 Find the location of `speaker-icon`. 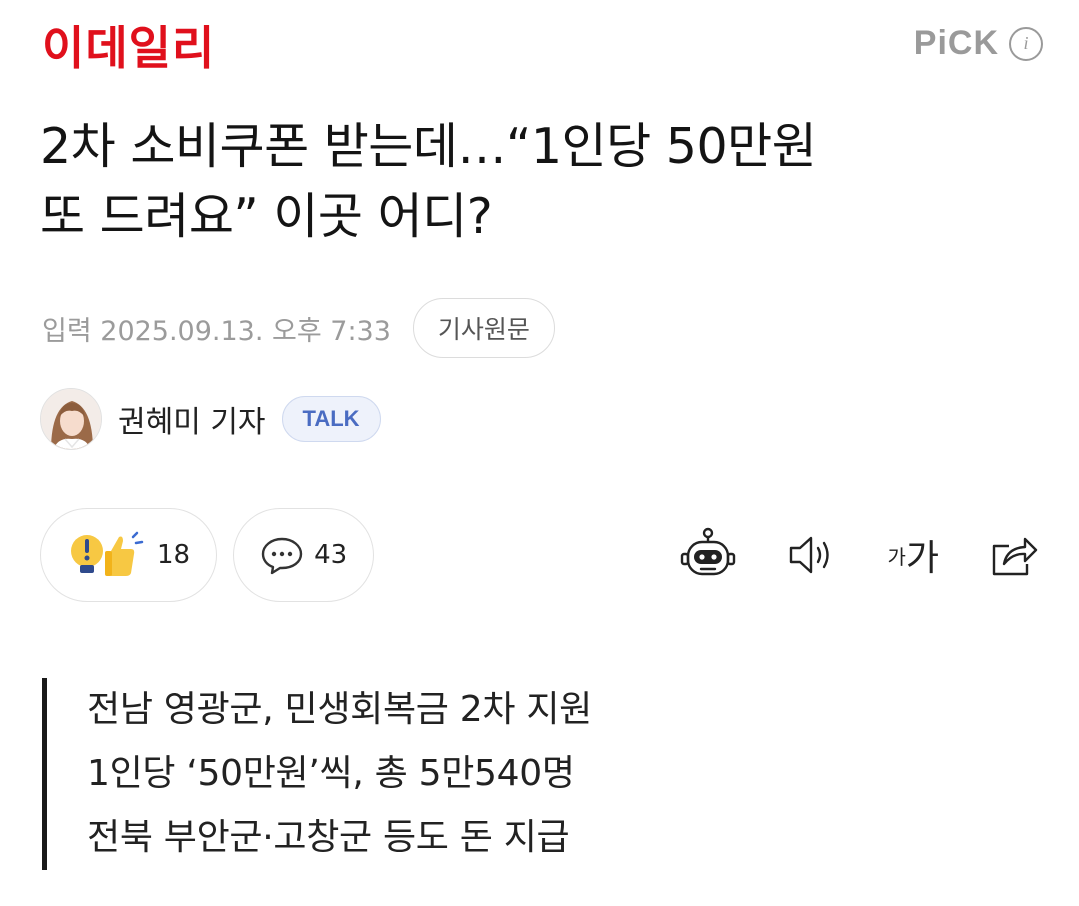

speaker-icon is located at coordinates (810, 555).